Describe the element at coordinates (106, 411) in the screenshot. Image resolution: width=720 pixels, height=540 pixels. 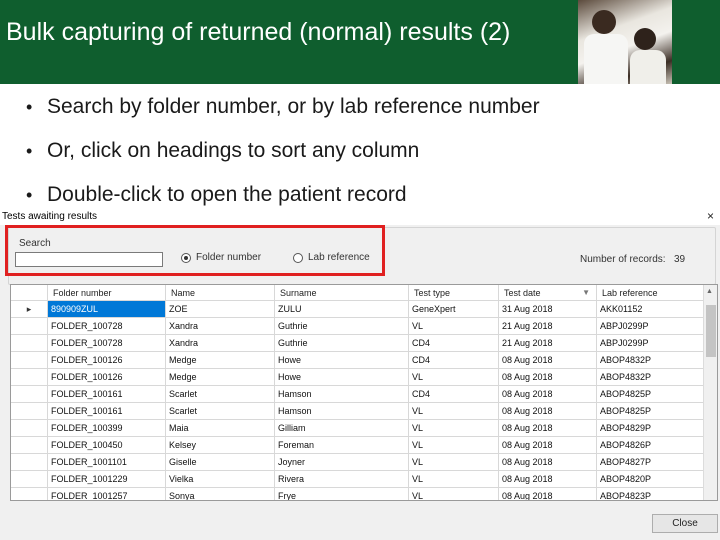
I see `cell-folder-number: FOLDER_100161` at that location.